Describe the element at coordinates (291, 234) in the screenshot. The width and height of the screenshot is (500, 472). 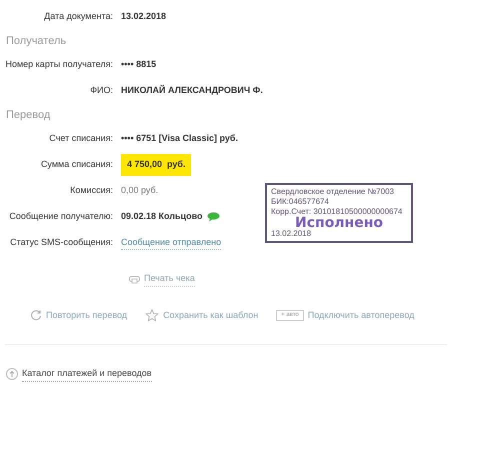
I see `stamp-date: 13.02.2018` at that location.